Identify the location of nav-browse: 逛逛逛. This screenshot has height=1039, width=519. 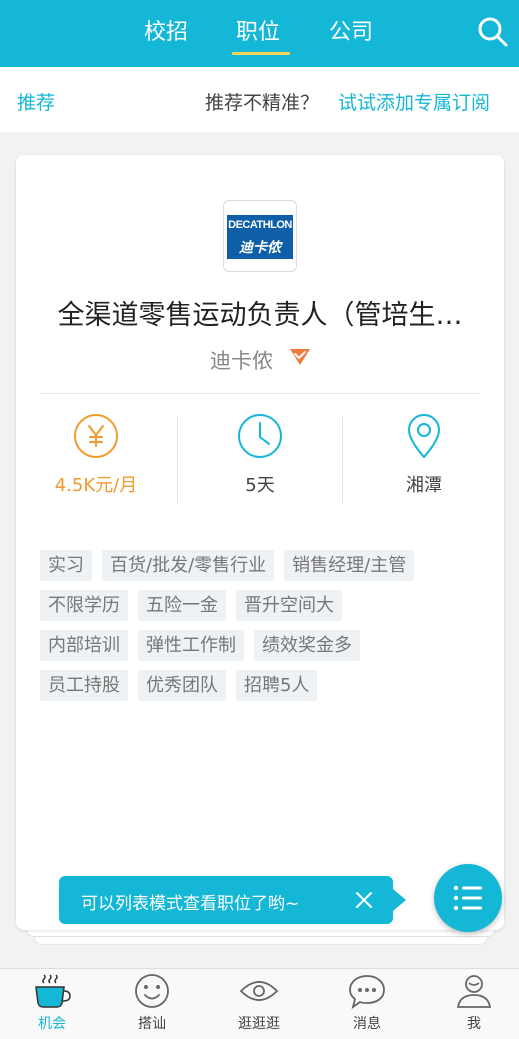
(259, 1003).